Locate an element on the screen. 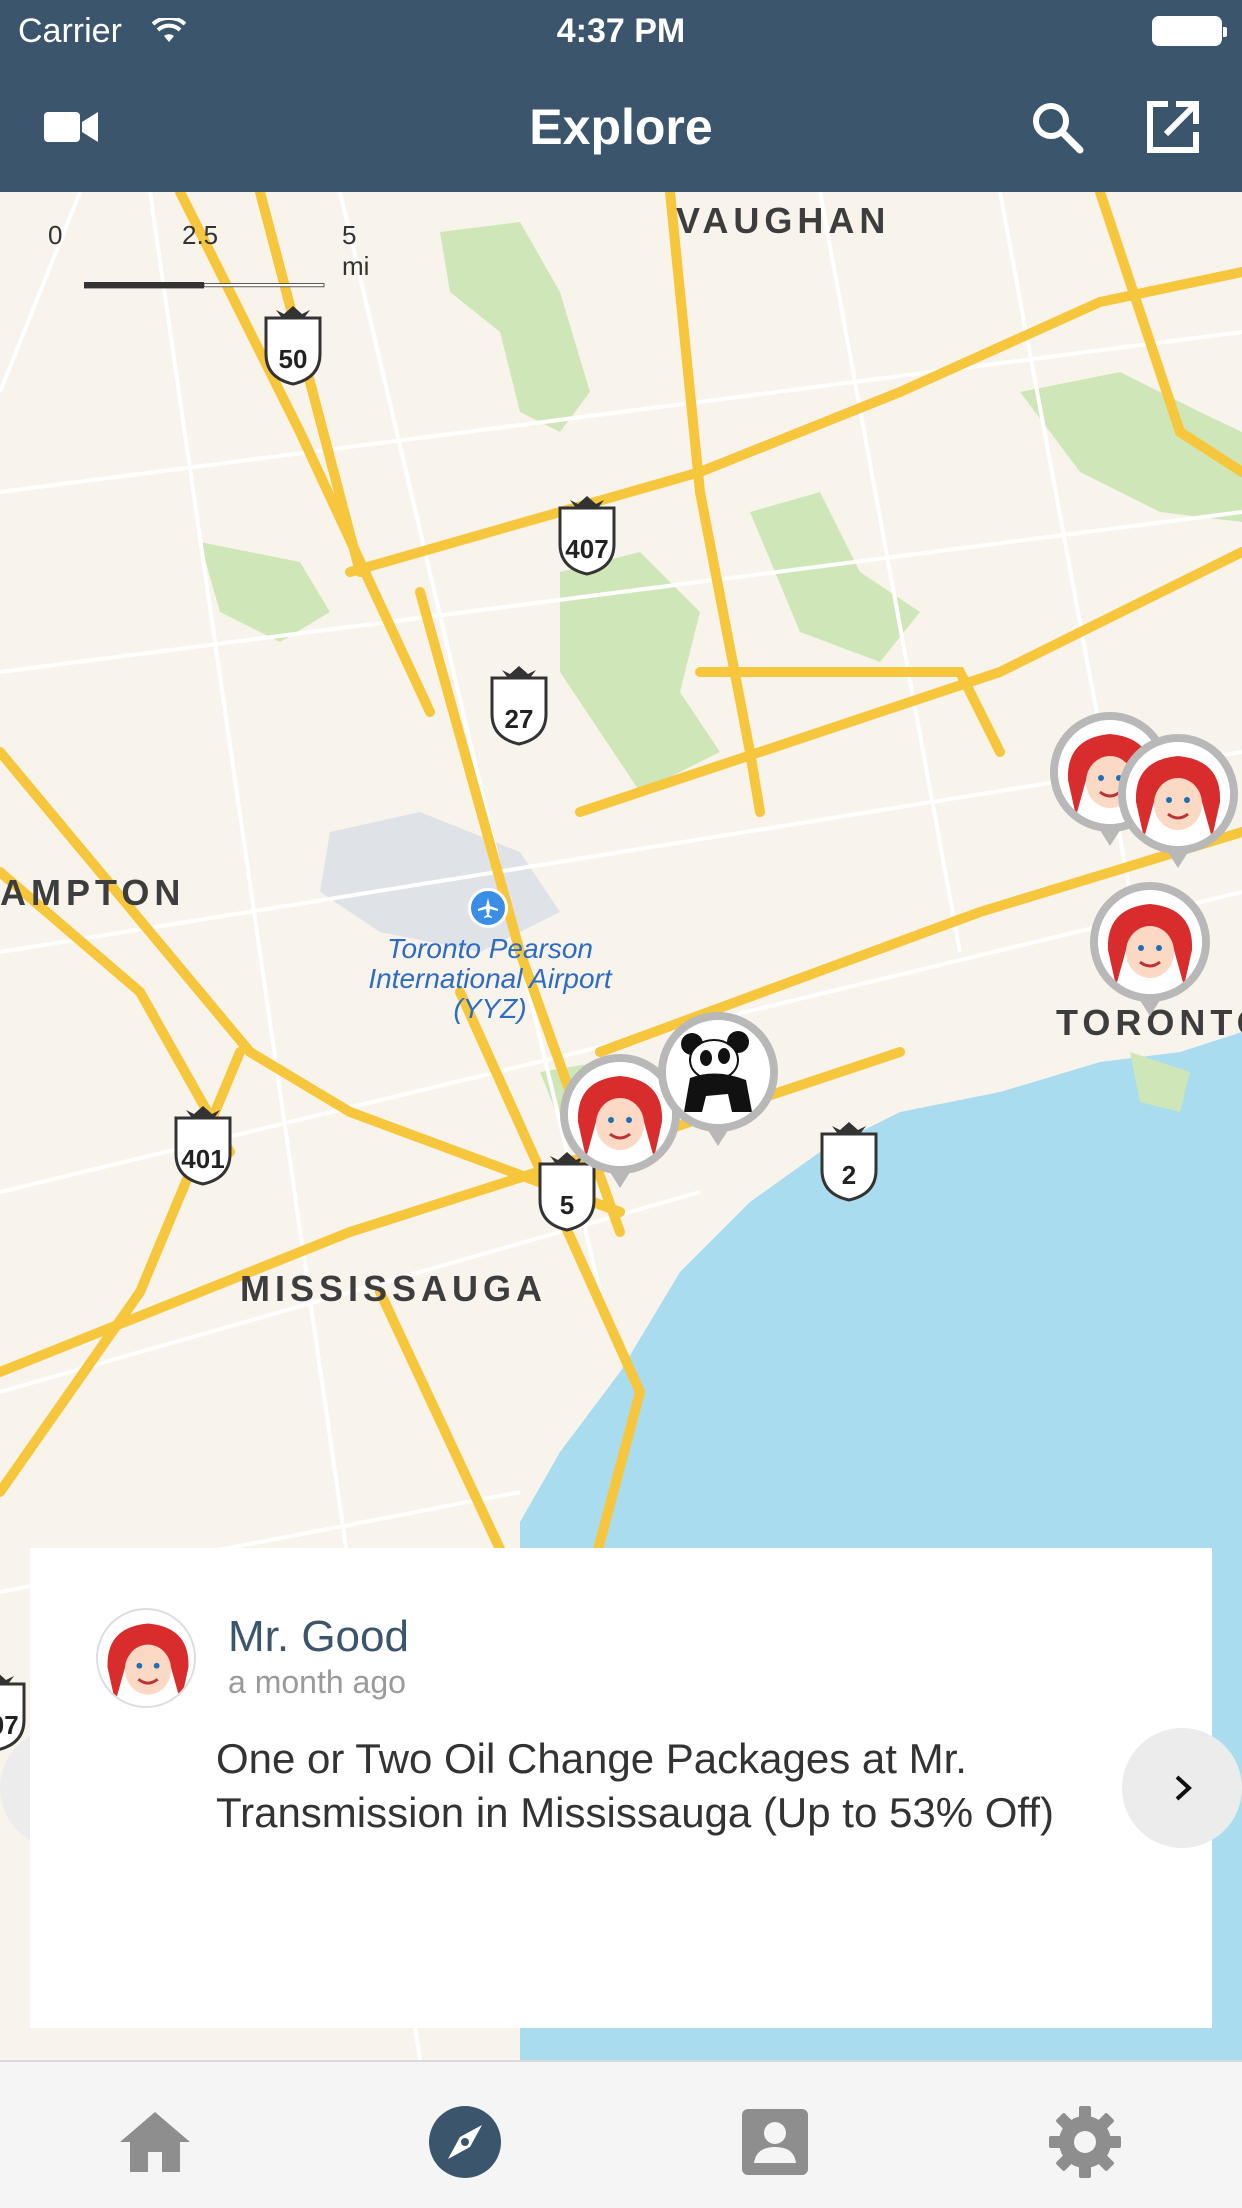  label-vaughan: Vaughan is located at coordinates (783, 220).